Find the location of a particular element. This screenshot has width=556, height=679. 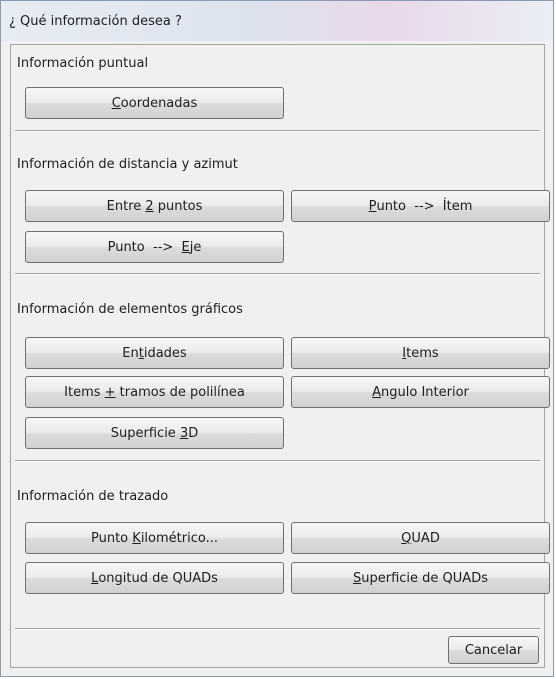

button-text: Punto is located at coordinates (112, 538).